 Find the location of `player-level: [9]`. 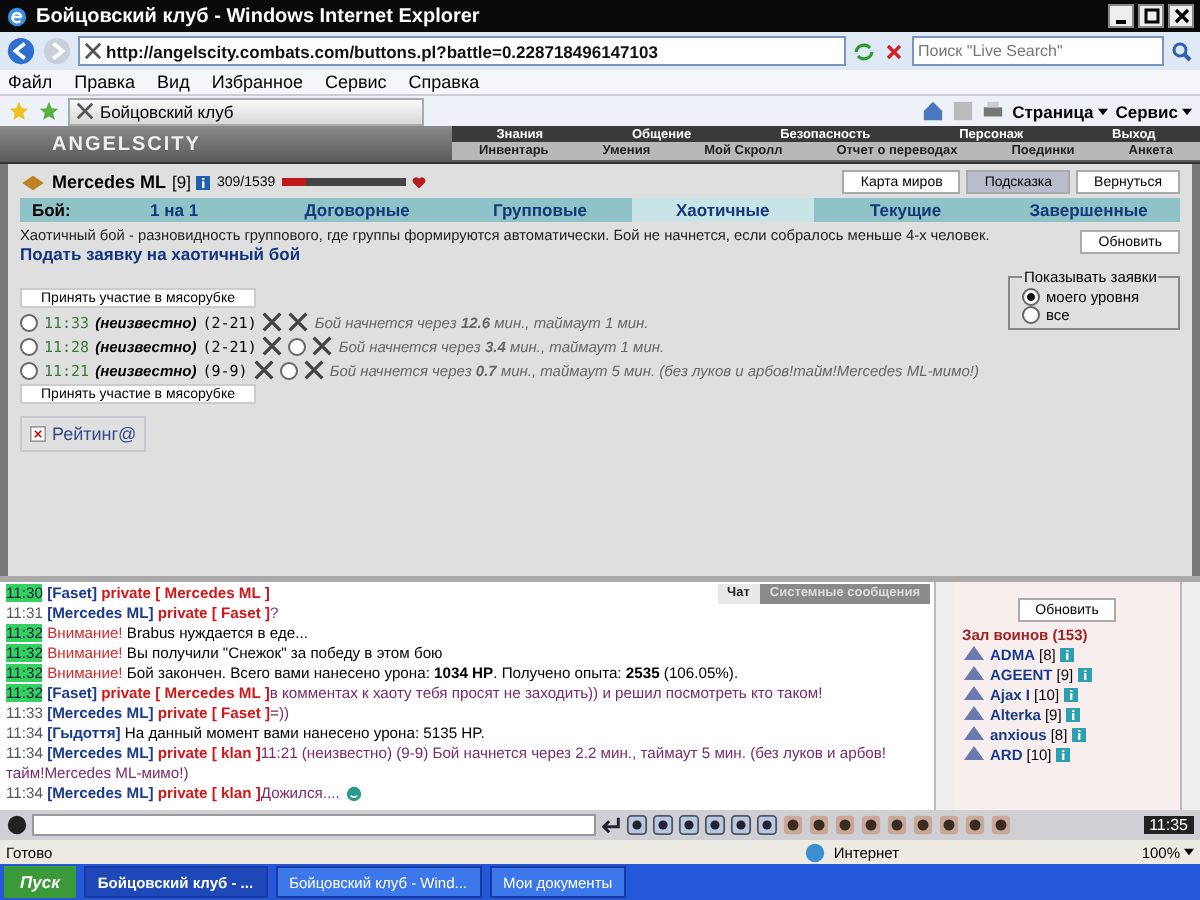

player-level: [9] is located at coordinates (181, 182).